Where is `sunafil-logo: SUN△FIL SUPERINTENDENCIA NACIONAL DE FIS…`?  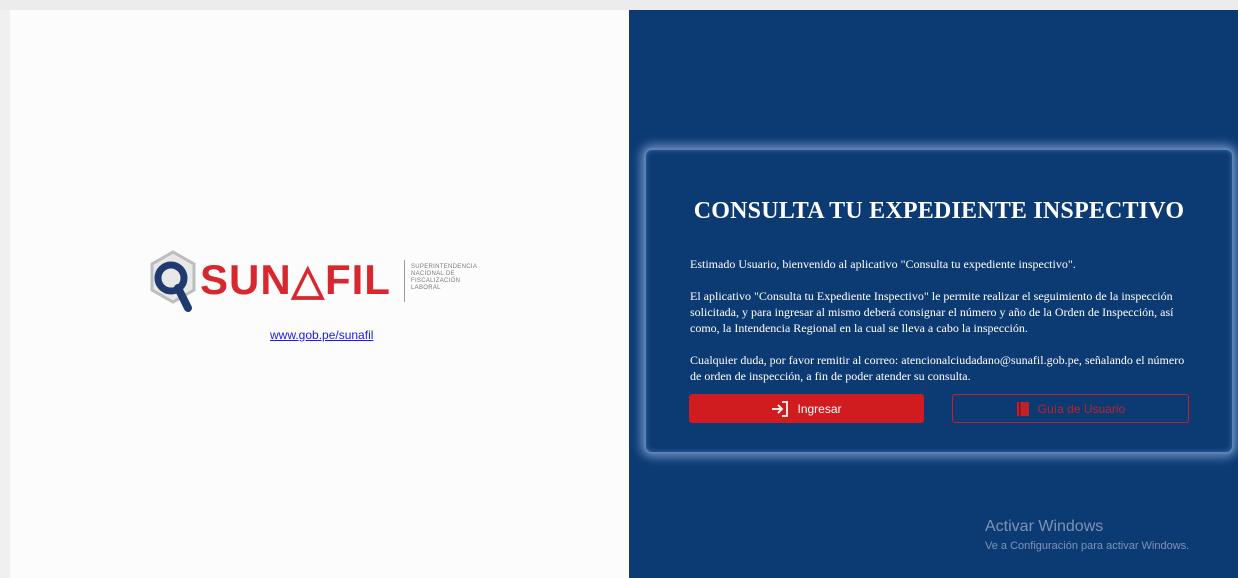 sunafil-logo: SUN△FIL SUPERINTENDENCIA NACIONAL DE FIS… is located at coordinates (318, 290).